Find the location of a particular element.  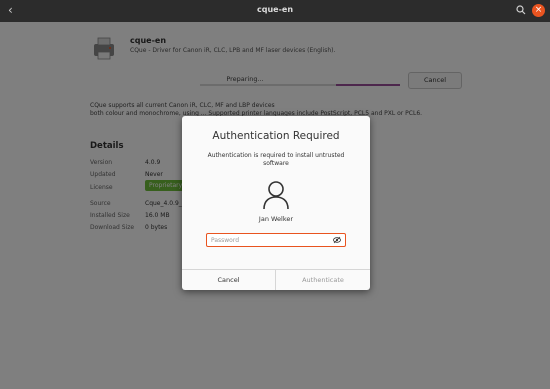

dialog-cancel-button: Cancel is located at coordinates (229, 280).